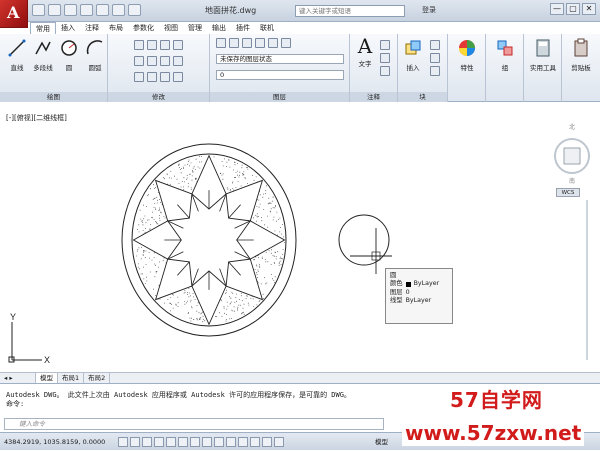 Image resolution: width=600 pixels, height=451 pixels. What do you see at coordinates (543, 55) in the screenshot?
I see `utilities-tool: 实用工具` at bounding box center [543, 55].